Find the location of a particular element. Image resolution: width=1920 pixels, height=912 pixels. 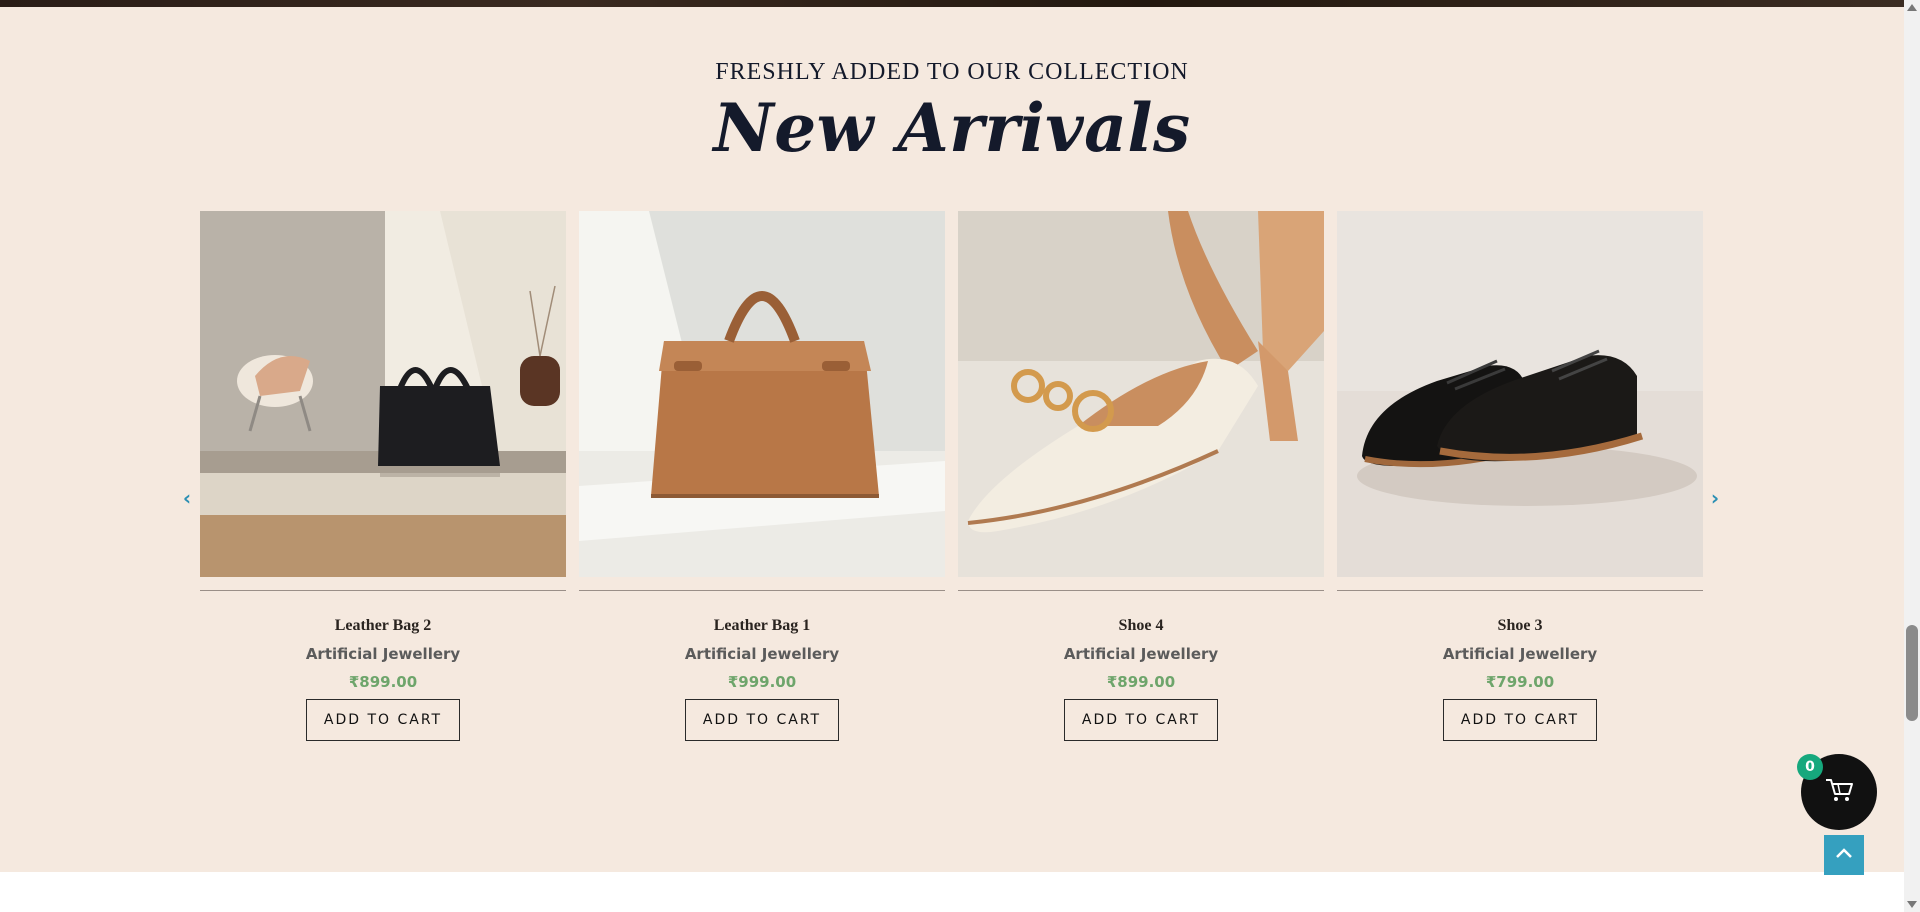

section-title: New Arrivals is located at coordinates (952, 128).